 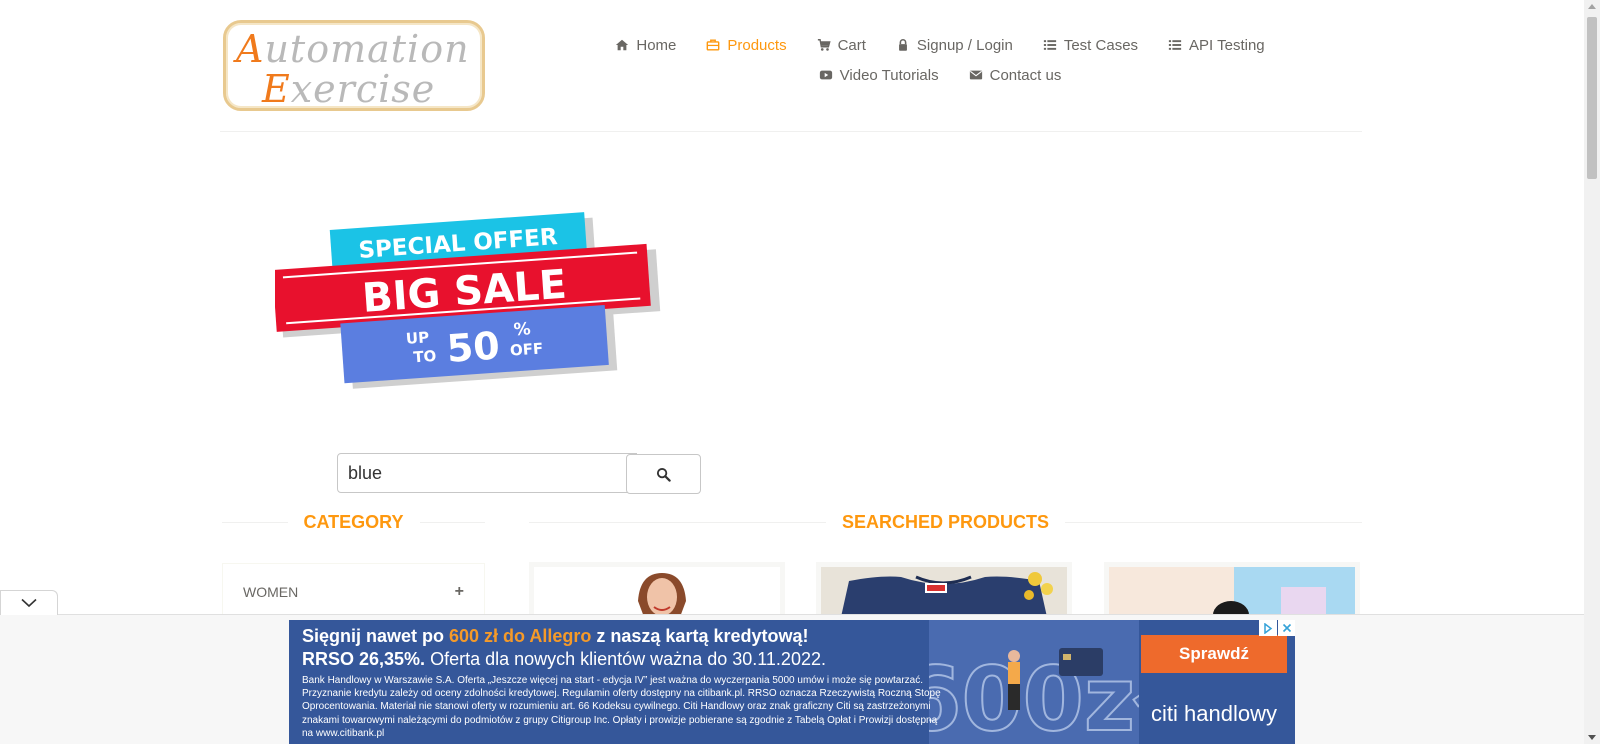 I want to click on ad-headline-highlight: 600 zł do Allegro, so click(x=520, y=636).